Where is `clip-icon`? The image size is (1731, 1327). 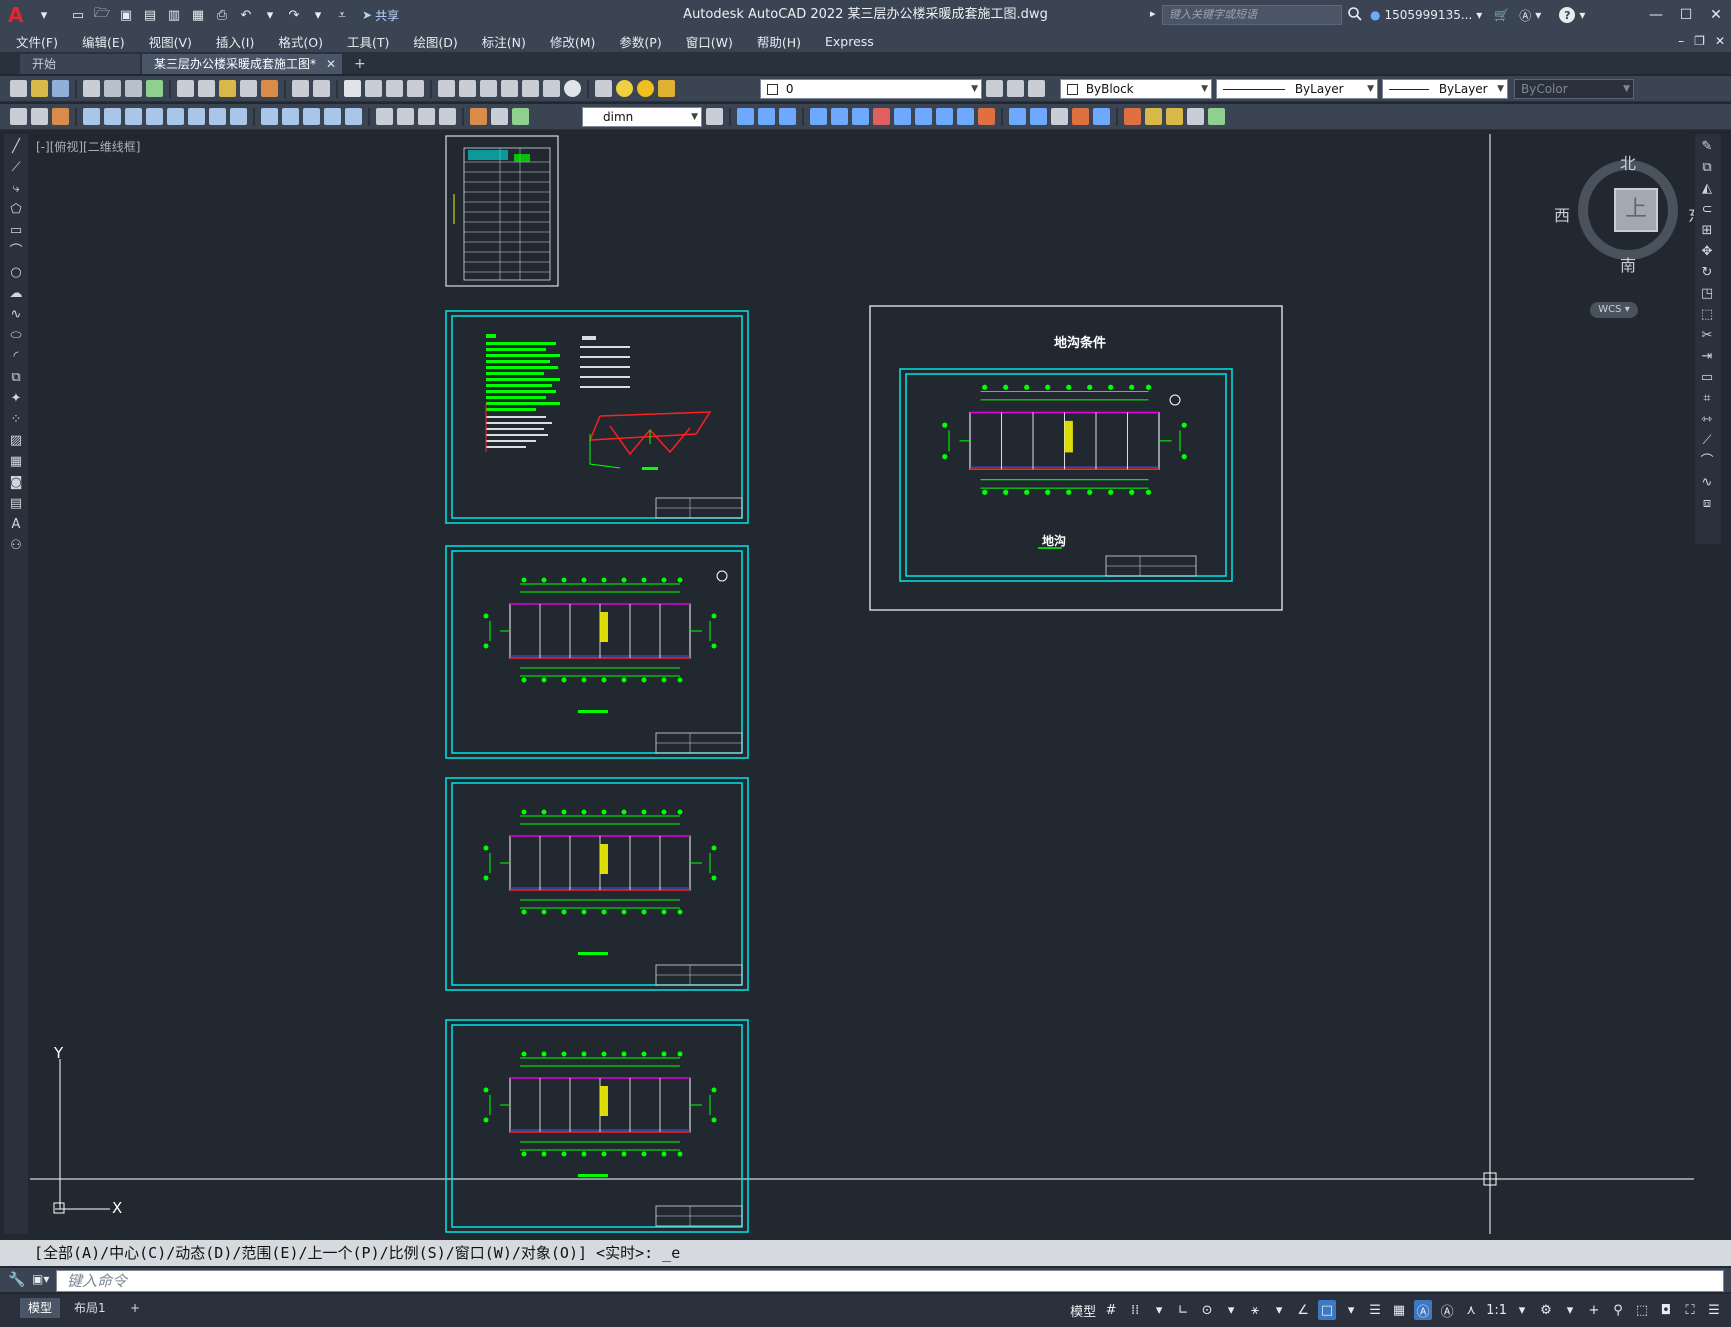 clip-icon is located at coordinates (1195, 116).